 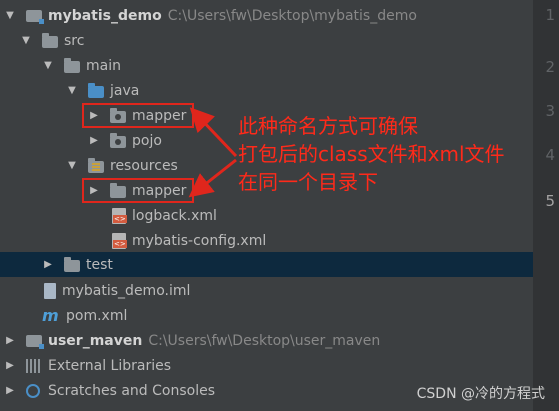 I want to click on annotation-line: 在同一个目录下, so click(x=308, y=182).